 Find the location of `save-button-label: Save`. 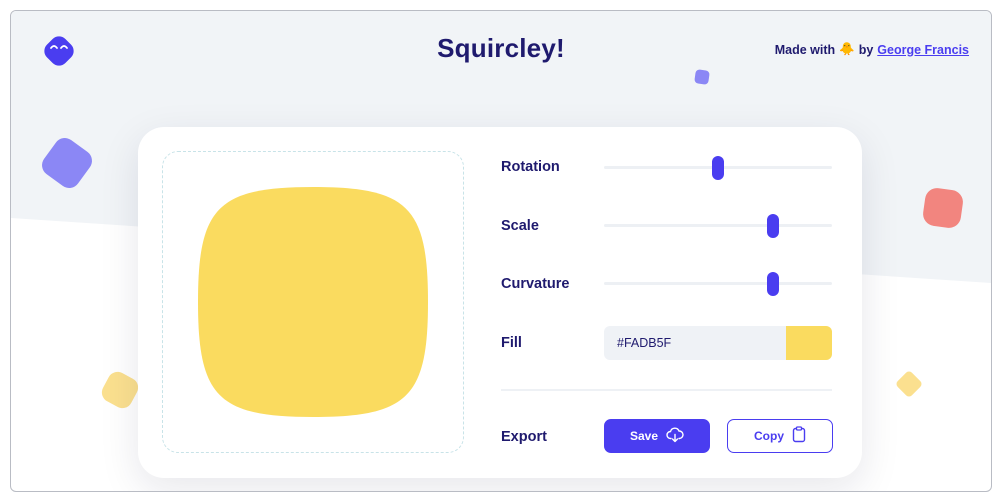

save-button-label: Save is located at coordinates (644, 436).